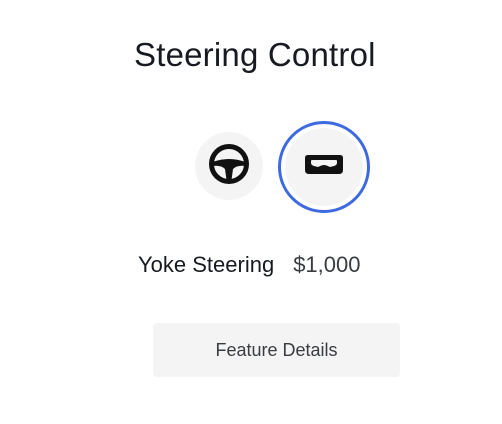  I want to click on option-name: Yoke Steering, so click(206, 264).